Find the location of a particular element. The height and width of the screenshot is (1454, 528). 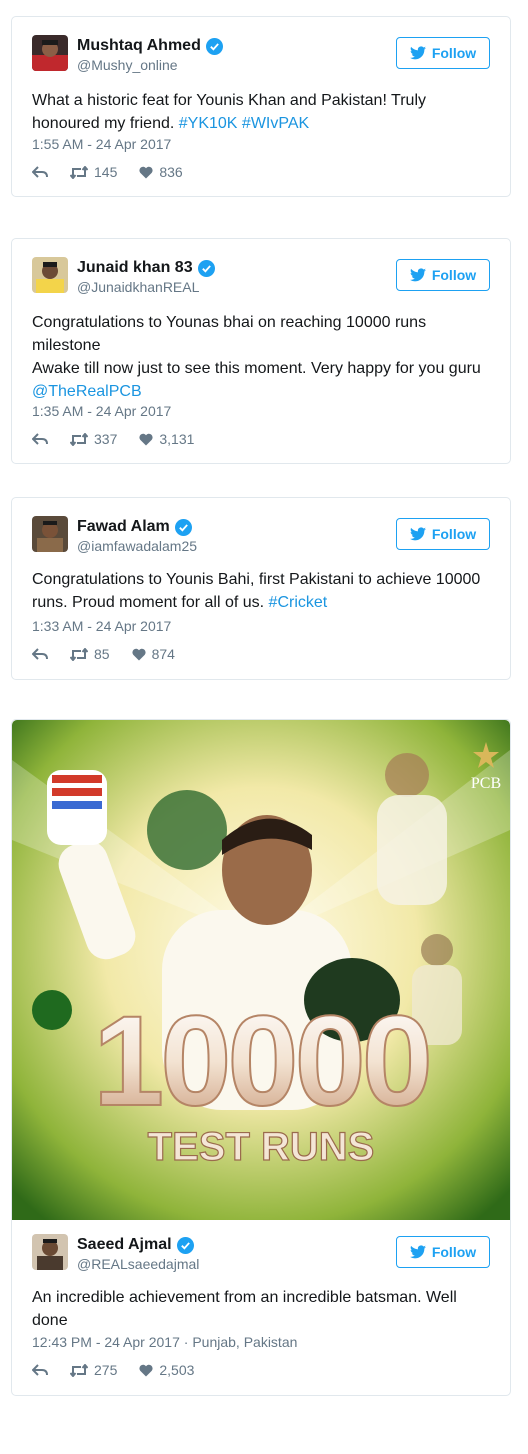

like-button: 836 is located at coordinates (161, 172).